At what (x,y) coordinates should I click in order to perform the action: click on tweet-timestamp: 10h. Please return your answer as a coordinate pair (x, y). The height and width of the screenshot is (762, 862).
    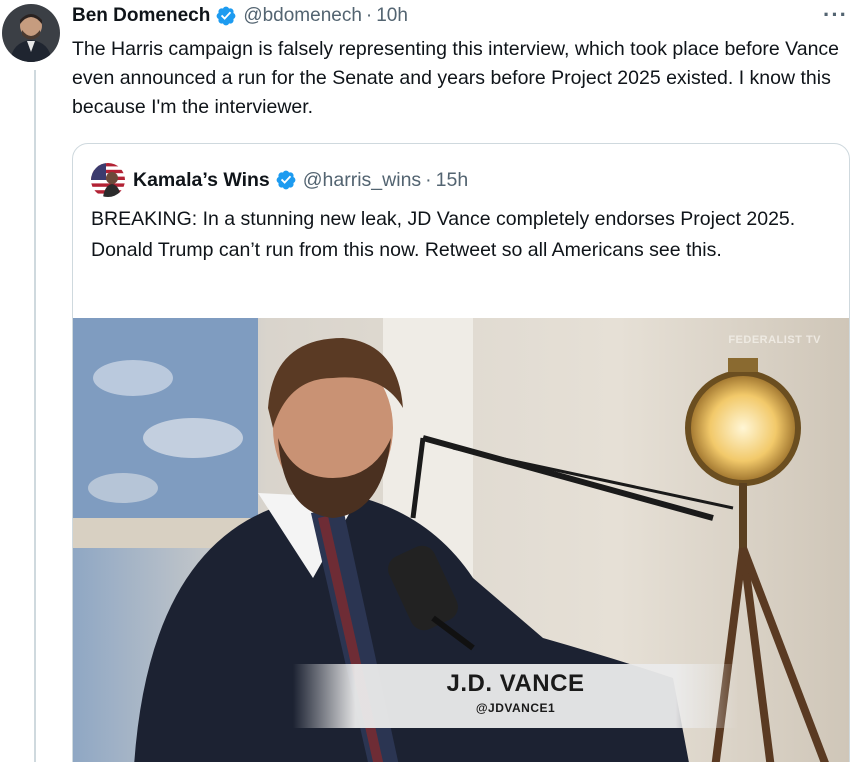
    Looking at the image, I should click on (392, 16).